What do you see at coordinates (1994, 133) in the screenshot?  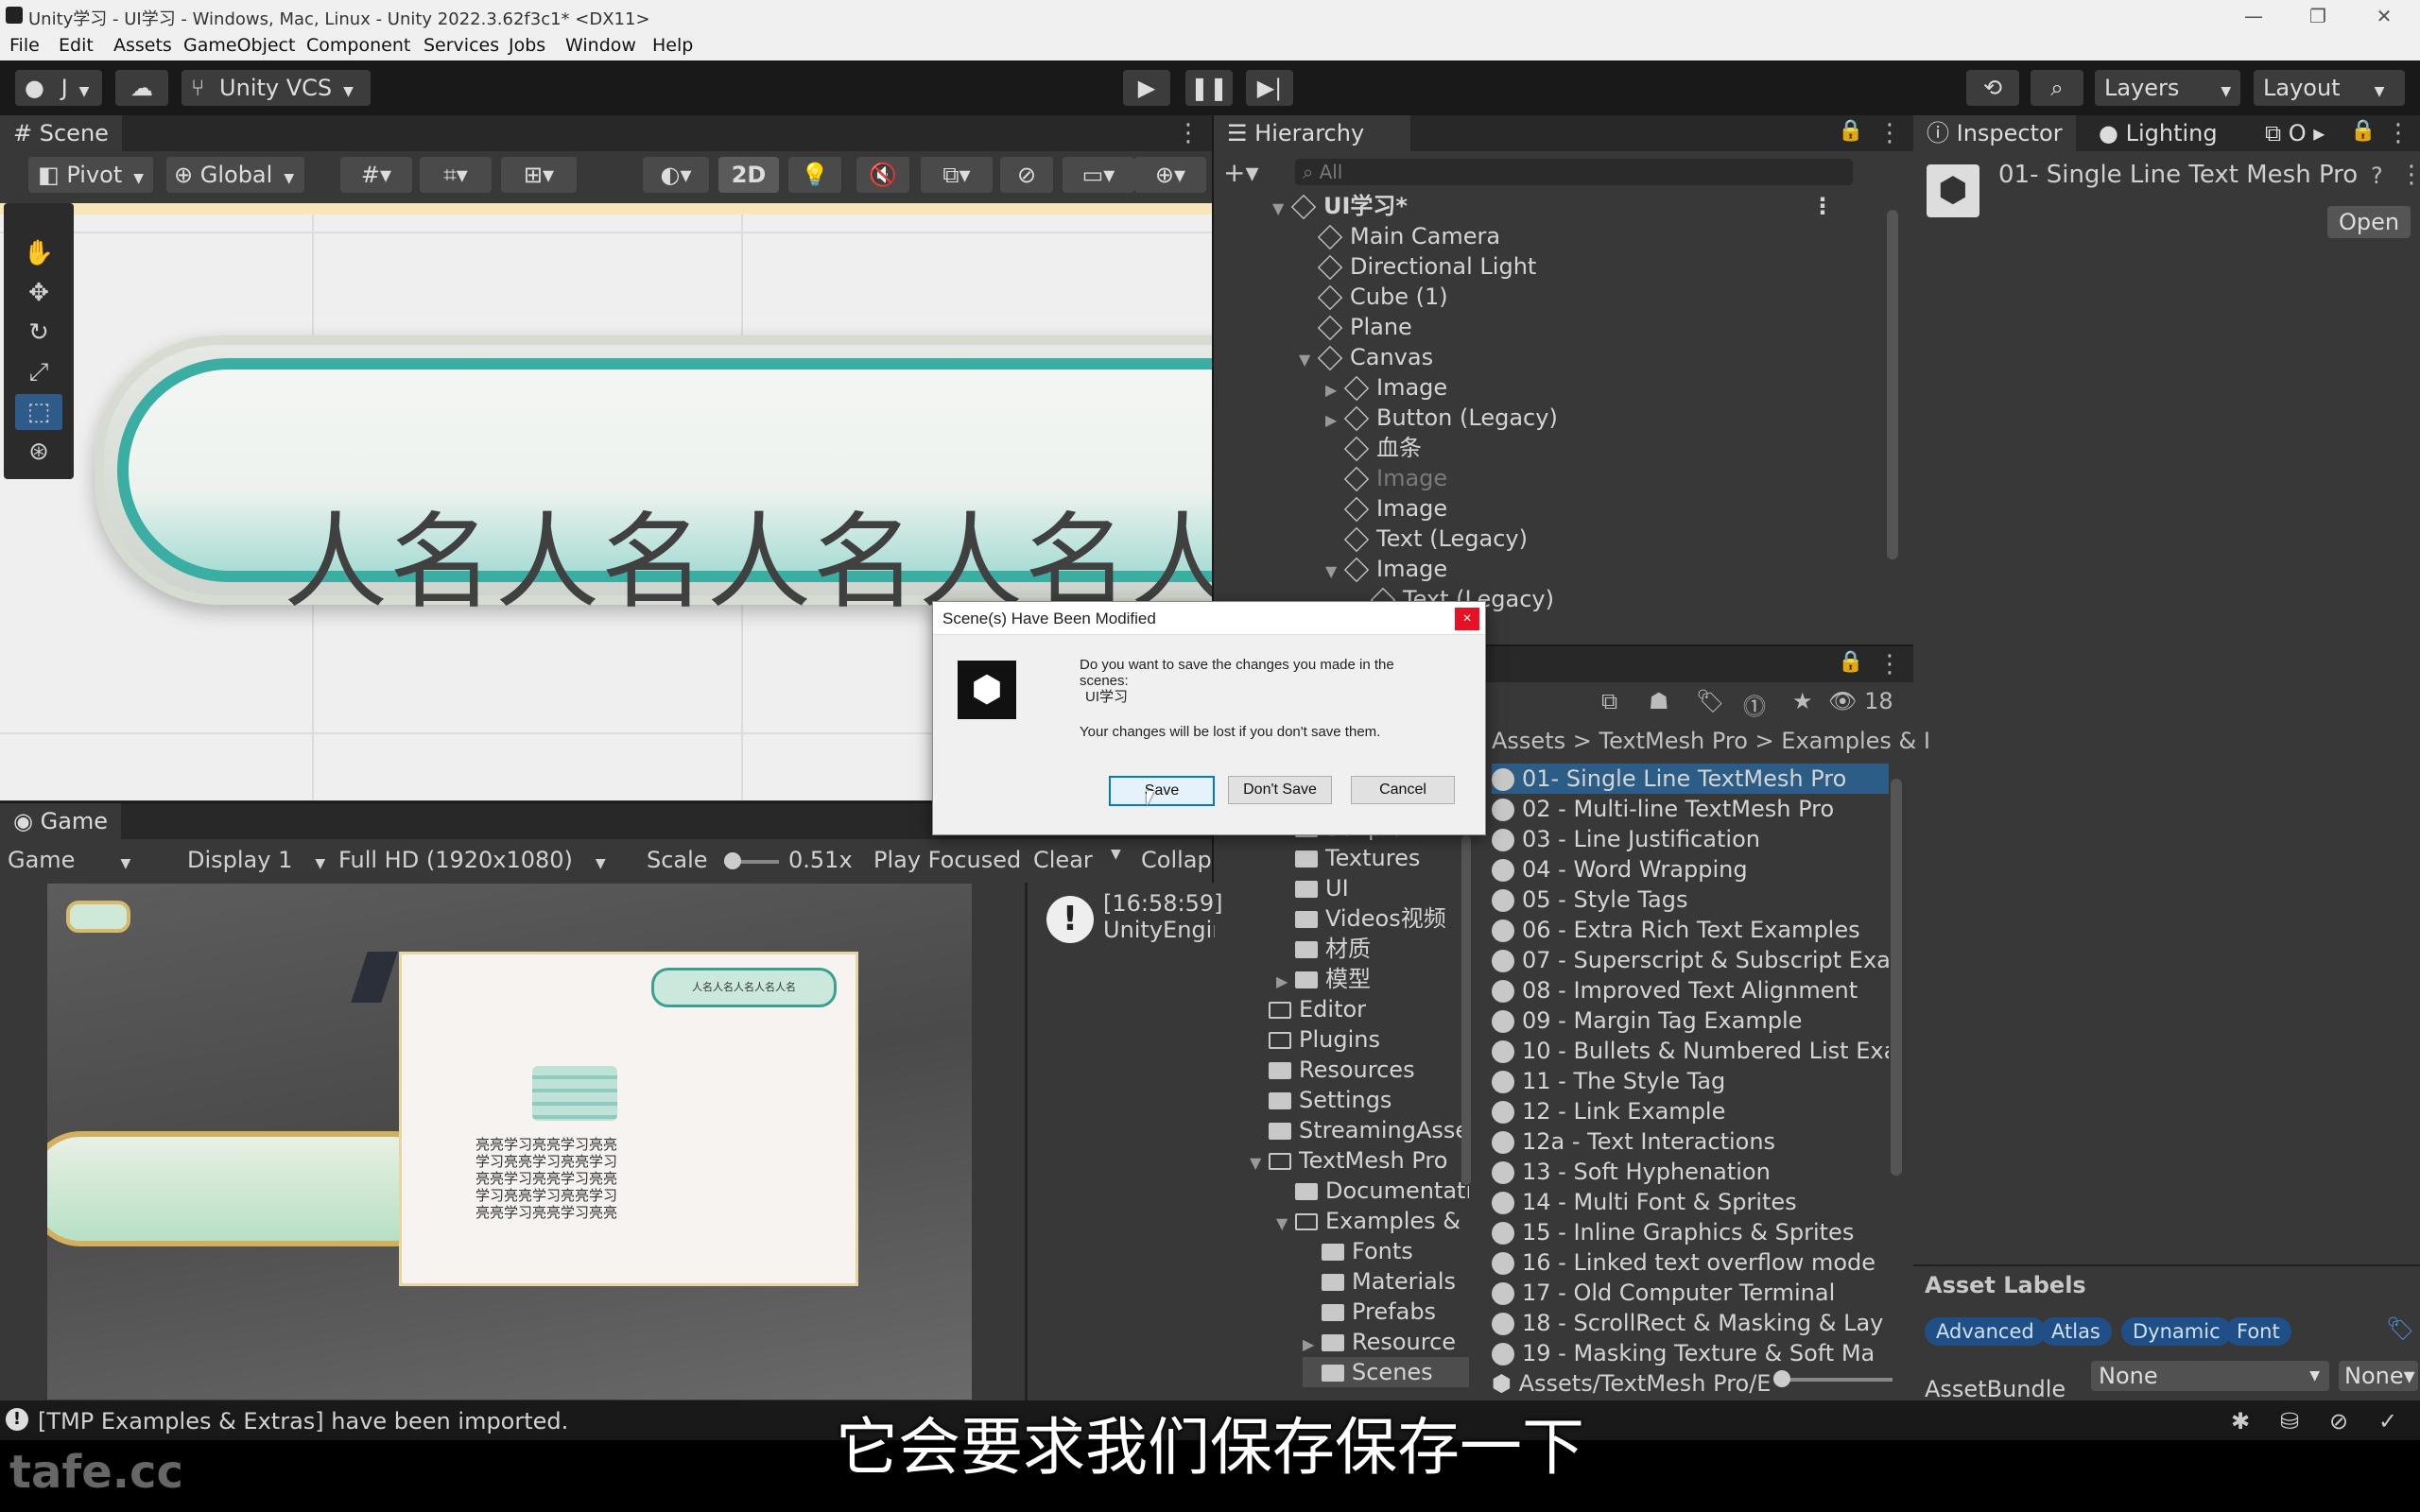 I see `tab-inspector: ⓘ Inspector` at bounding box center [1994, 133].